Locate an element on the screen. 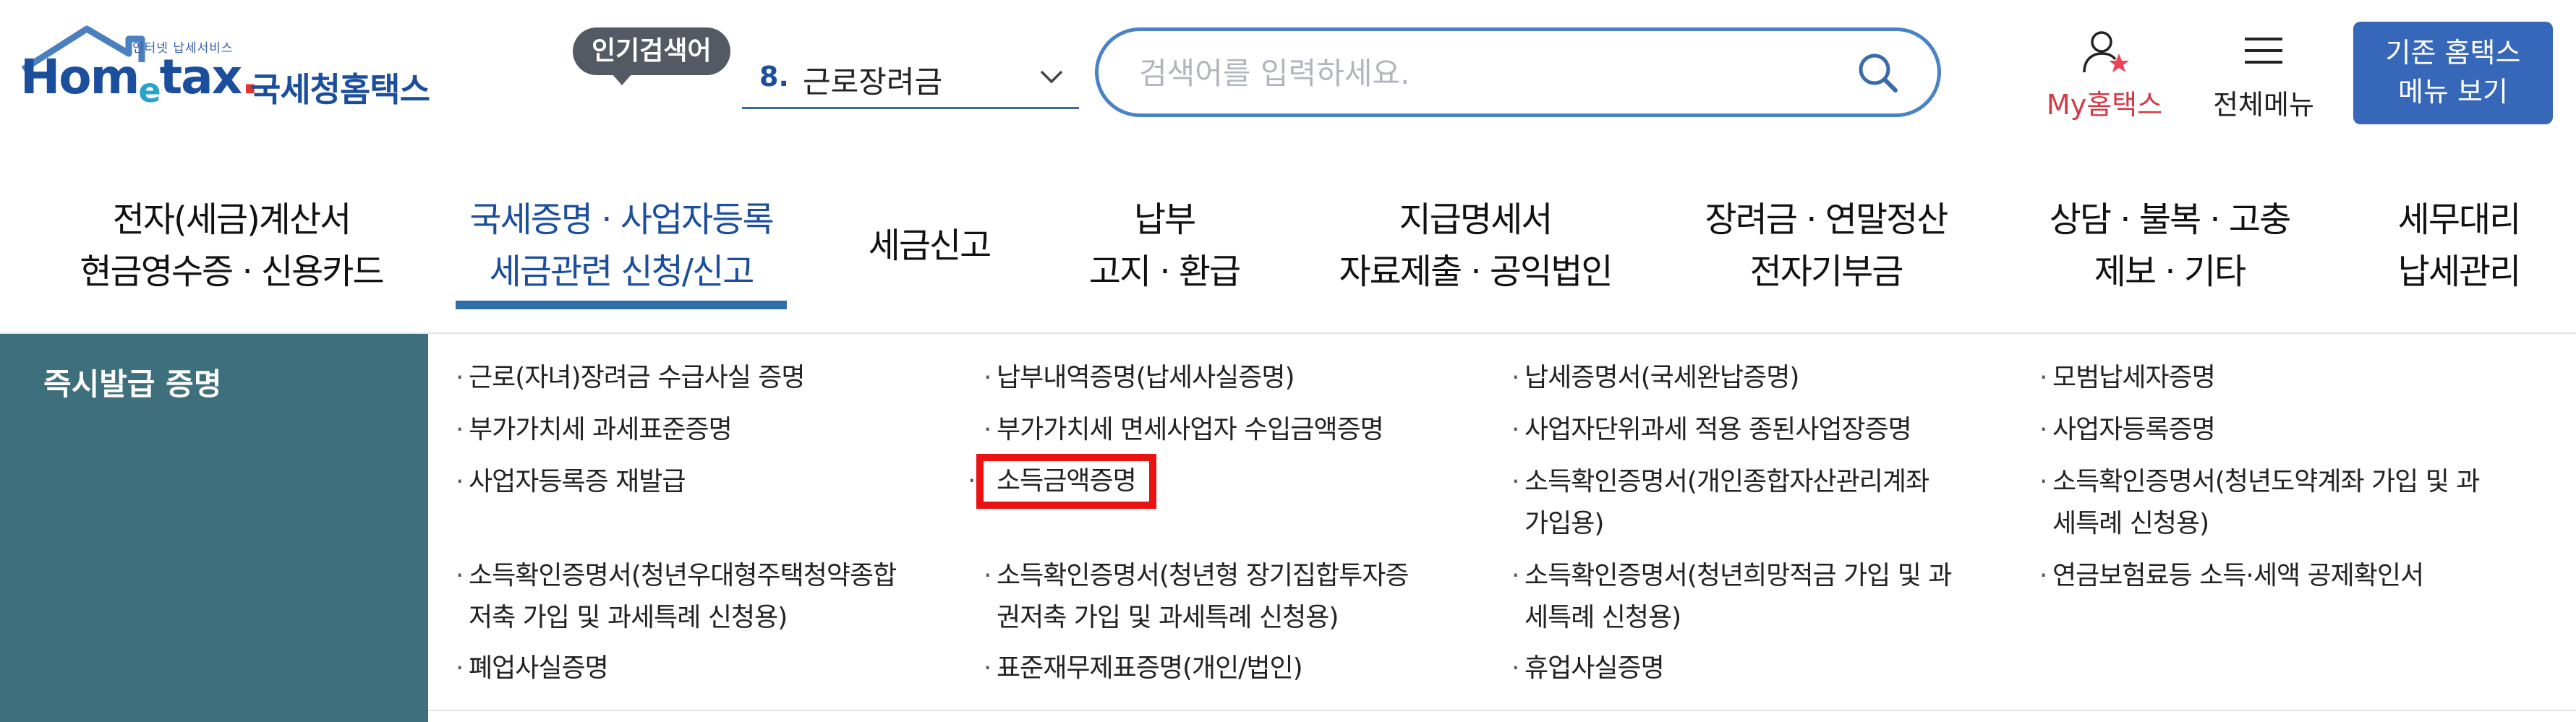  submenu-item: · 근로(자녀)장려금 수급사실 증명 is located at coordinates (631, 378).